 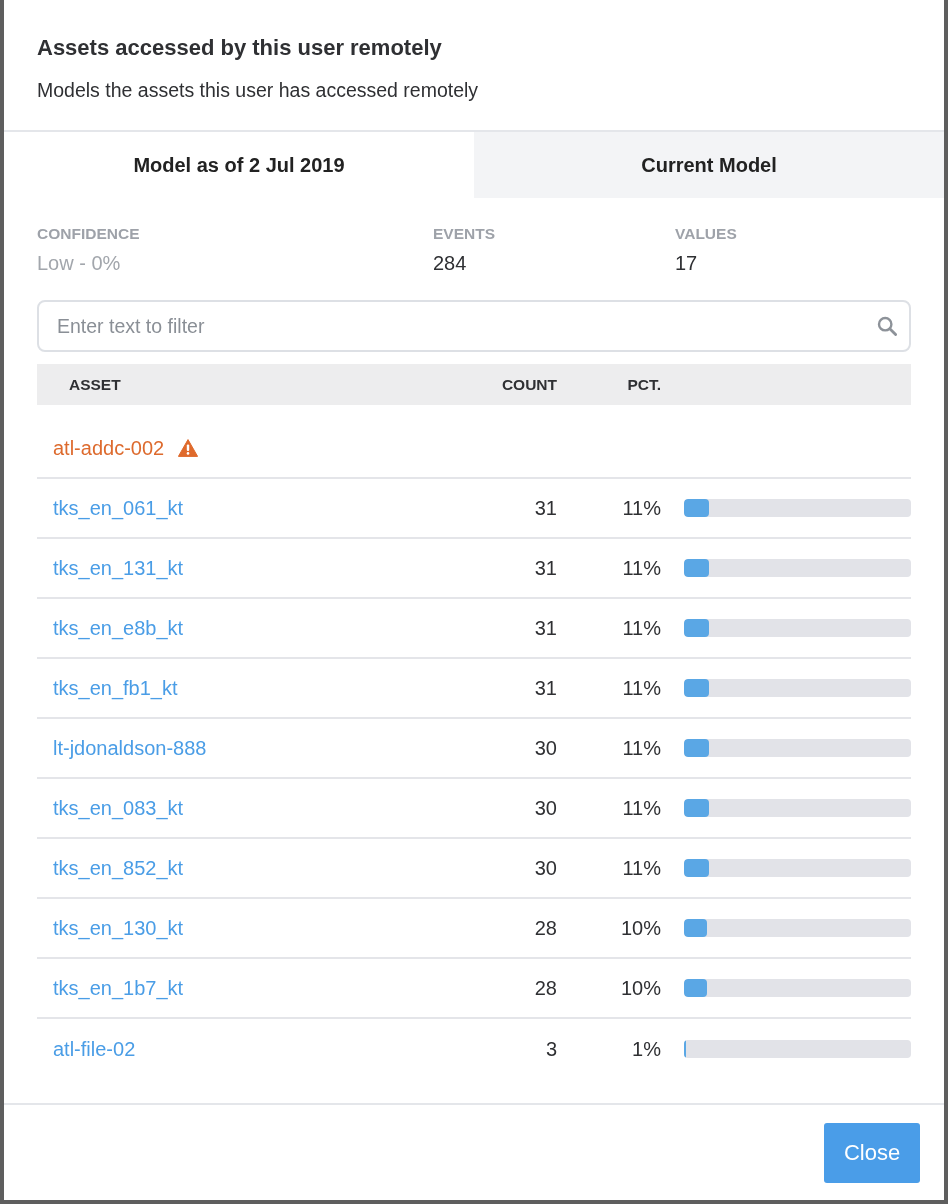 What do you see at coordinates (118, 868) in the screenshot?
I see `asset-link: tks_en_852_kt` at bounding box center [118, 868].